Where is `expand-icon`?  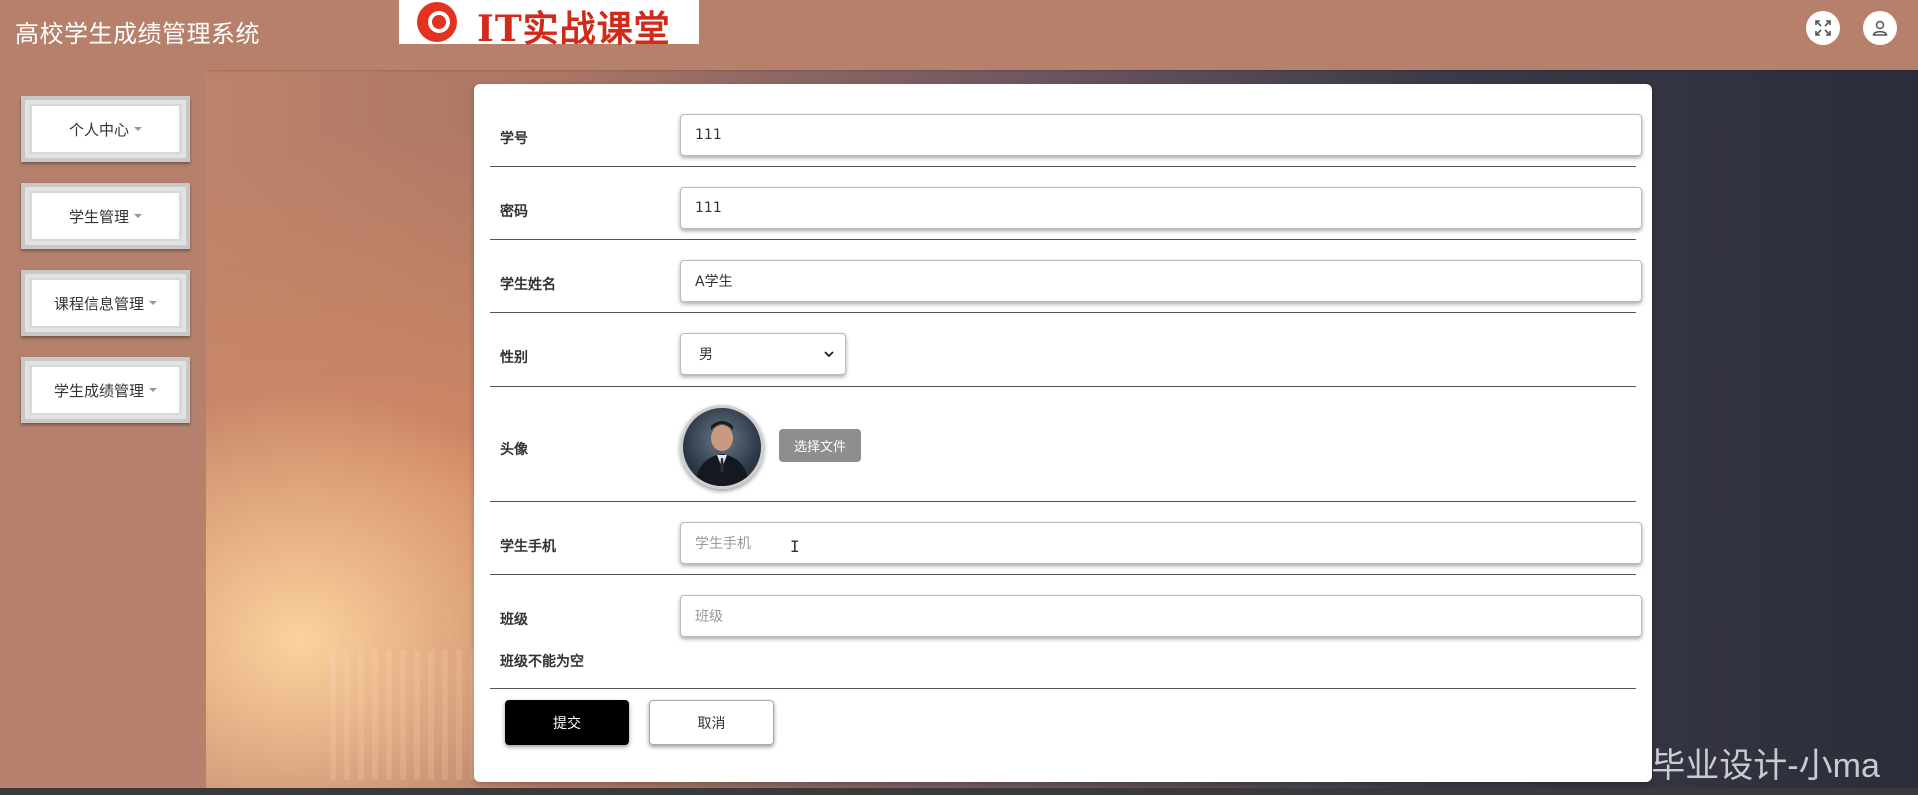 expand-icon is located at coordinates (1823, 28).